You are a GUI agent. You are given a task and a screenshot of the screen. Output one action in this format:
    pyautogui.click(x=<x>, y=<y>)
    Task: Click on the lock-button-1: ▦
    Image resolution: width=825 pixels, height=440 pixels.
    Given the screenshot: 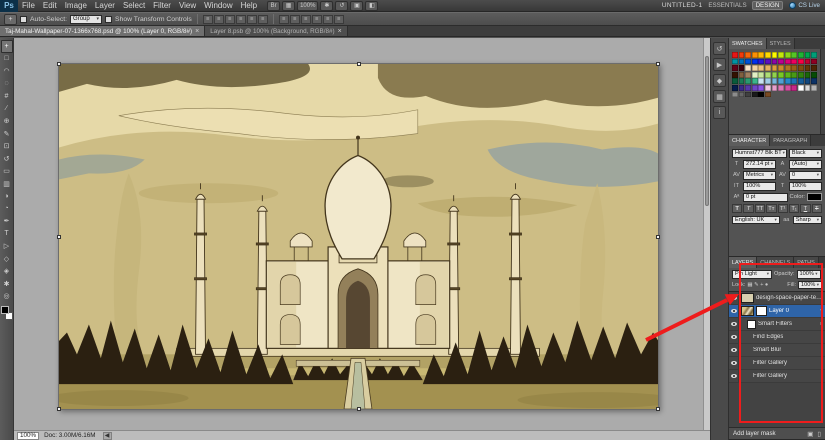 What is the action you would take?
    pyautogui.click(x=749, y=285)
    